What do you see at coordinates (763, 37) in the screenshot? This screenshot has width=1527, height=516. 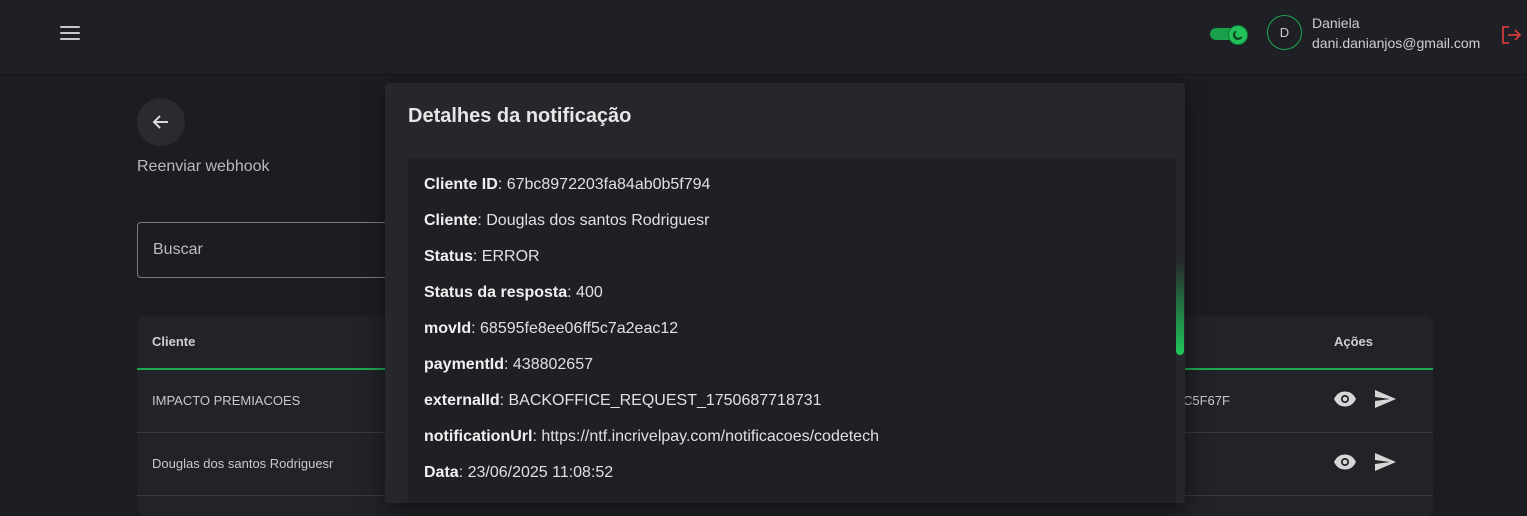 I see `top-bar: D Daniela dani.danianjos@gmail.com` at bounding box center [763, 37].